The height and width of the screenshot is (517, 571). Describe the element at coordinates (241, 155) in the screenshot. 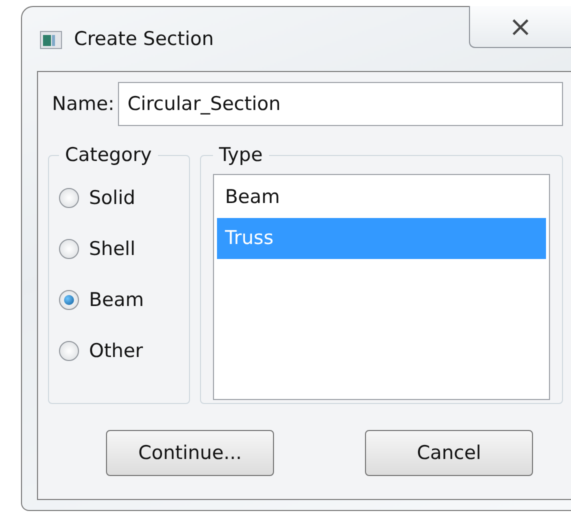

I see `type-legend: Type` at that location.